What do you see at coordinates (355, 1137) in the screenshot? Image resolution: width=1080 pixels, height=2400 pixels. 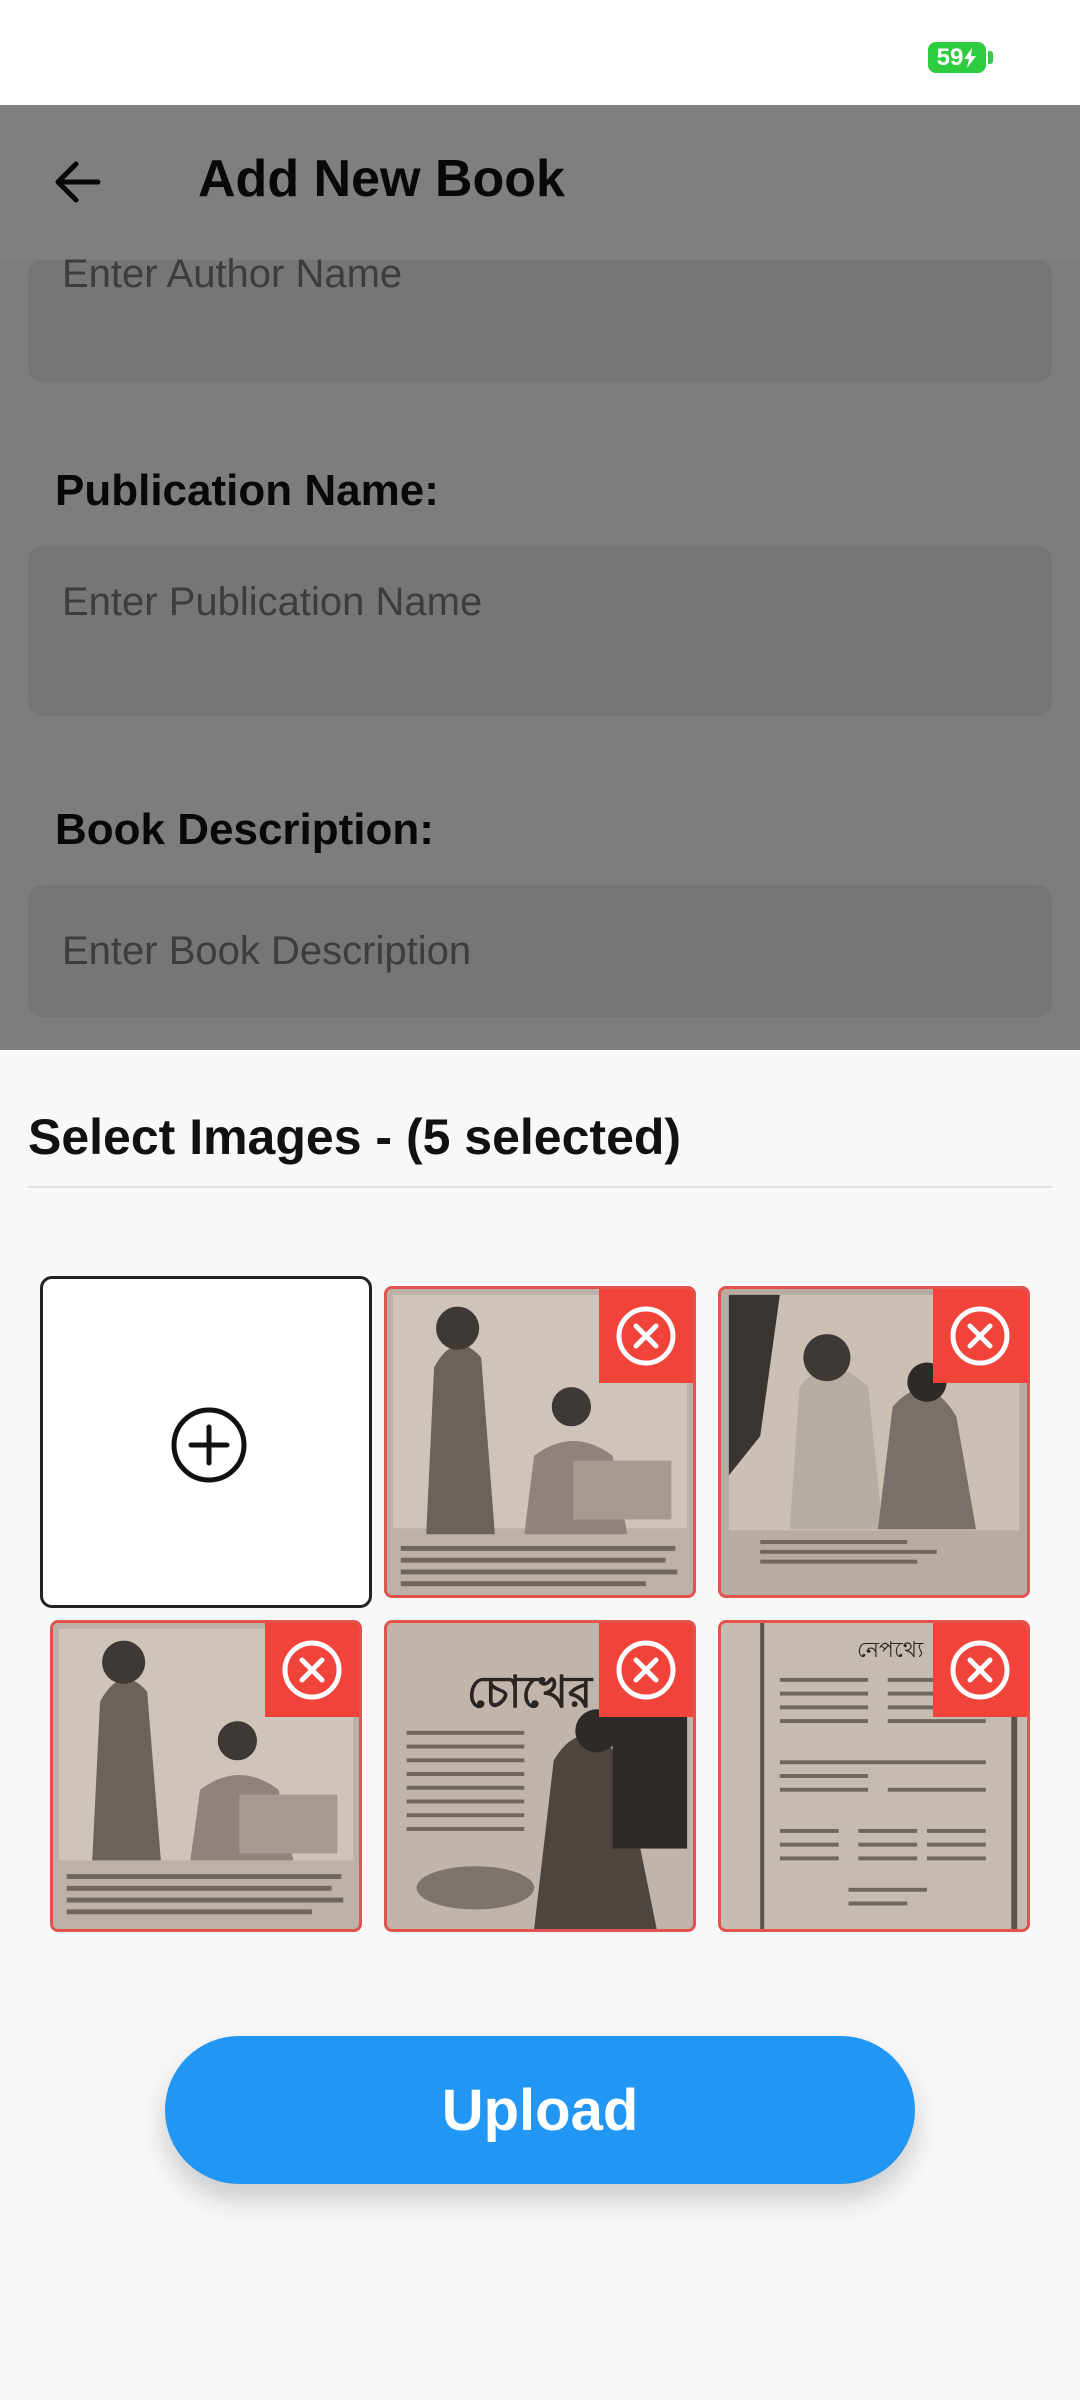 I see `sheet-title: Select Images - (5 selected)` at bounding box center [355, 1137].